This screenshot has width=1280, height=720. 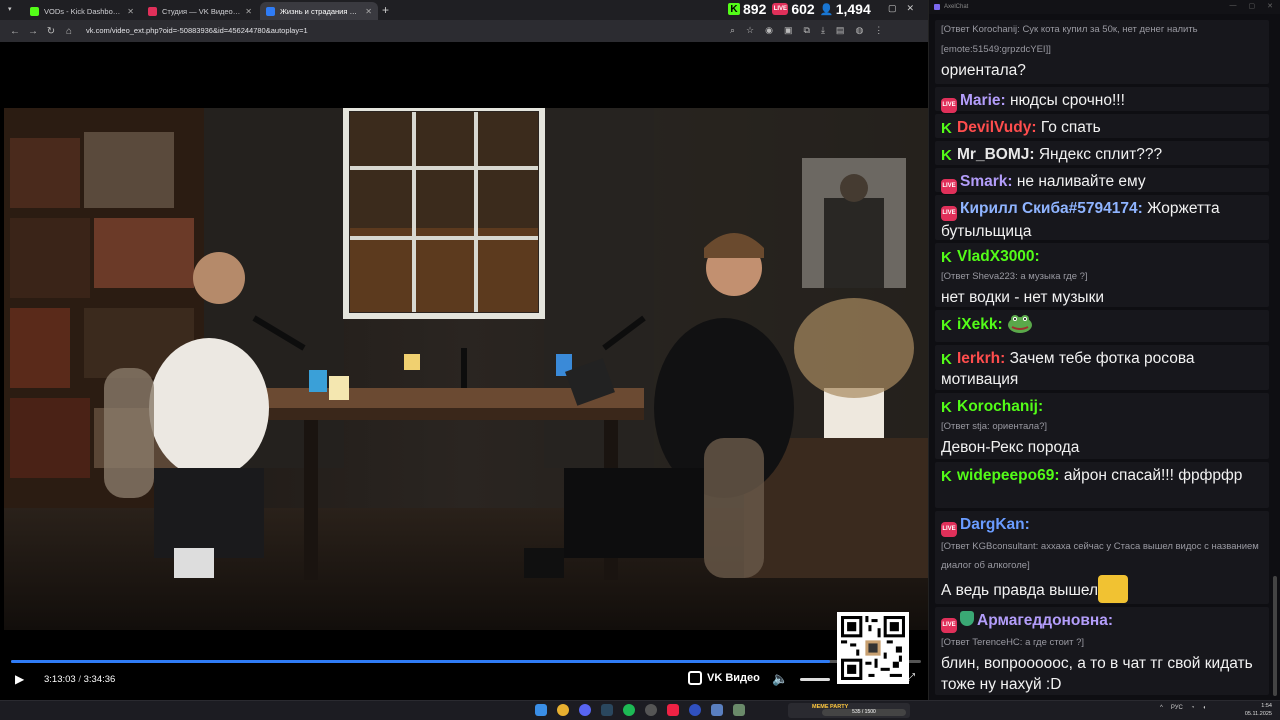 I want to click on message-text: нюдсы срочно!!!, so click(x=1067, y=100).